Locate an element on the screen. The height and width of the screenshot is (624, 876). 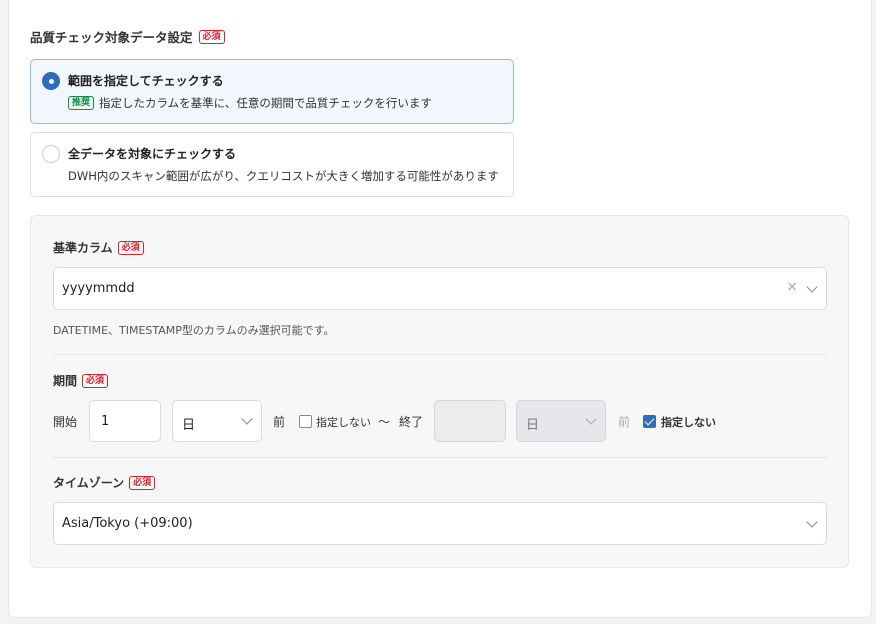
end-label: 終了 is located at coordinates (411, 422).